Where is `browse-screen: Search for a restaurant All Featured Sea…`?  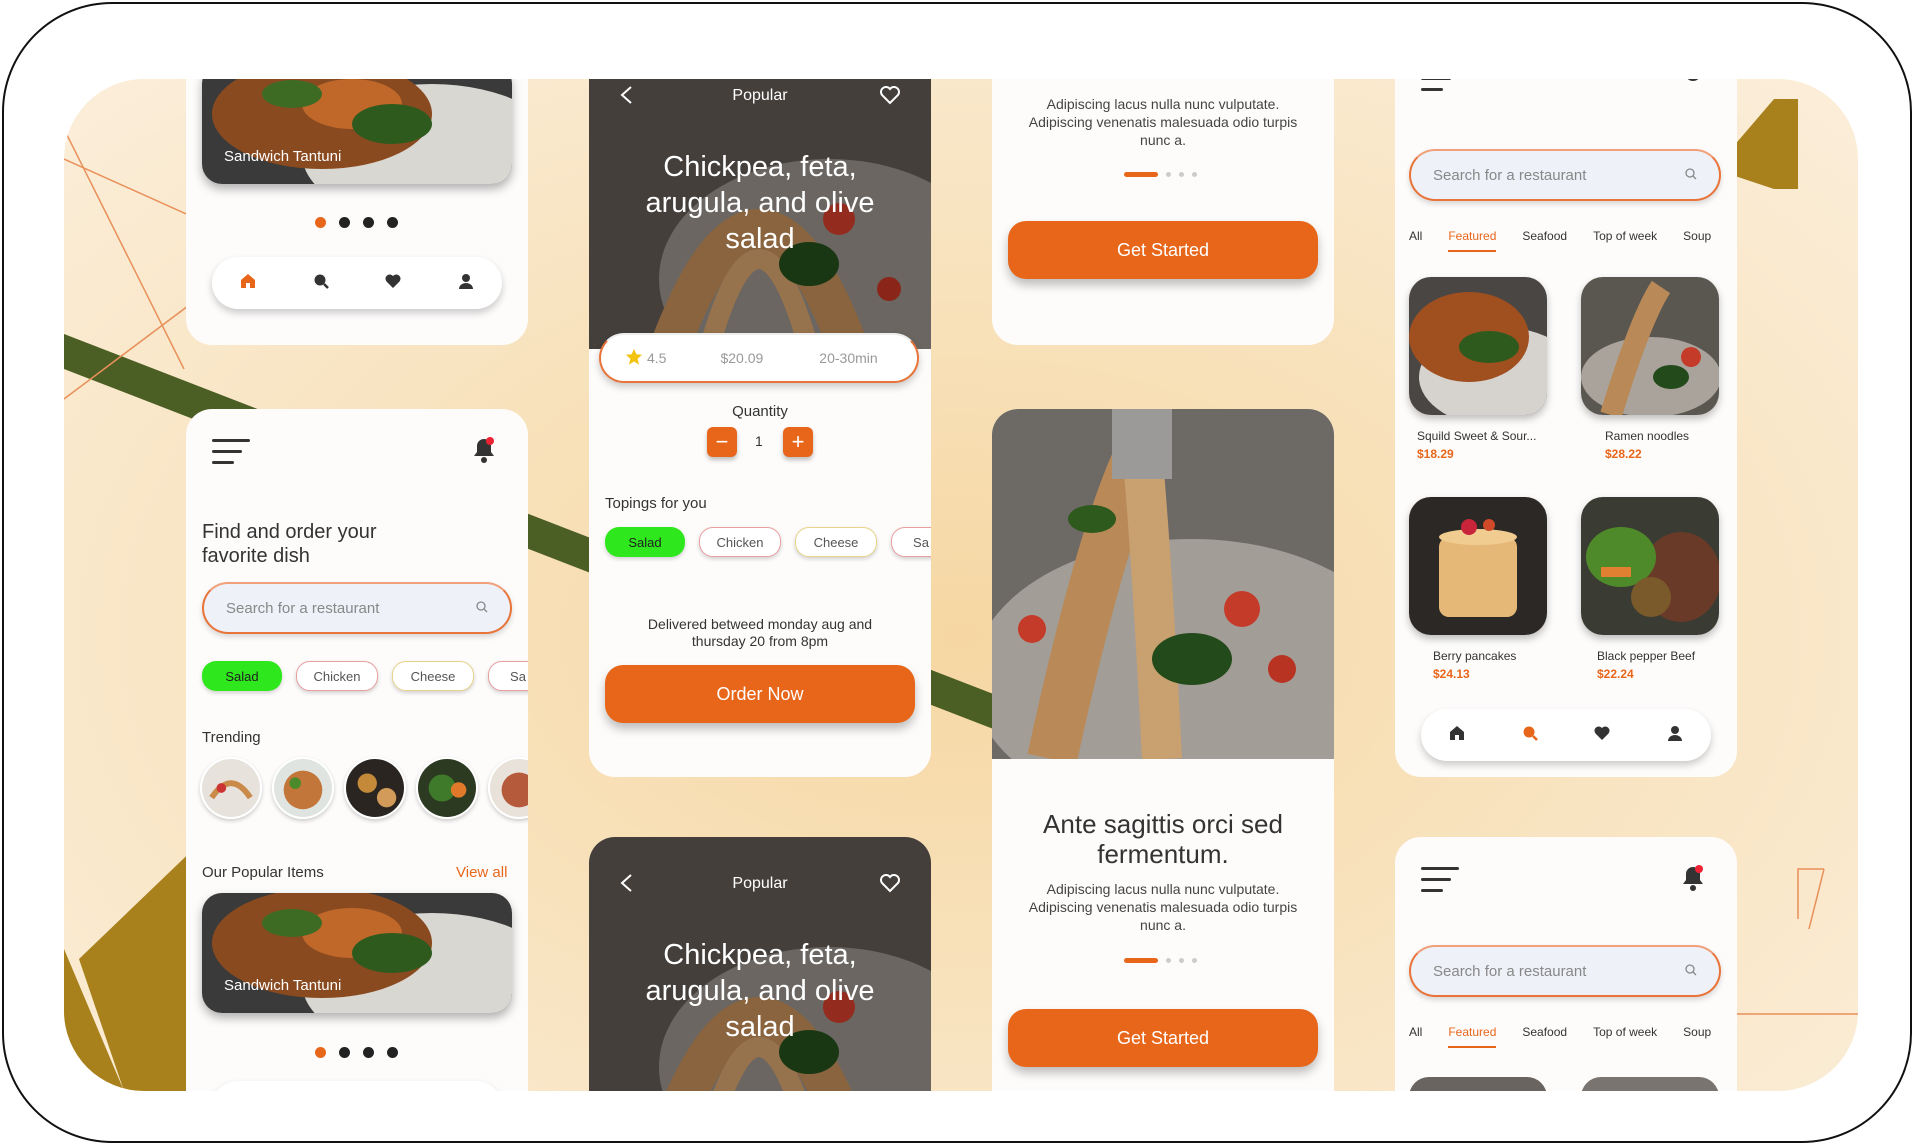
browse-screen: Search for a restaurant All Featured Sea… is located at coordinates (1566, 428).